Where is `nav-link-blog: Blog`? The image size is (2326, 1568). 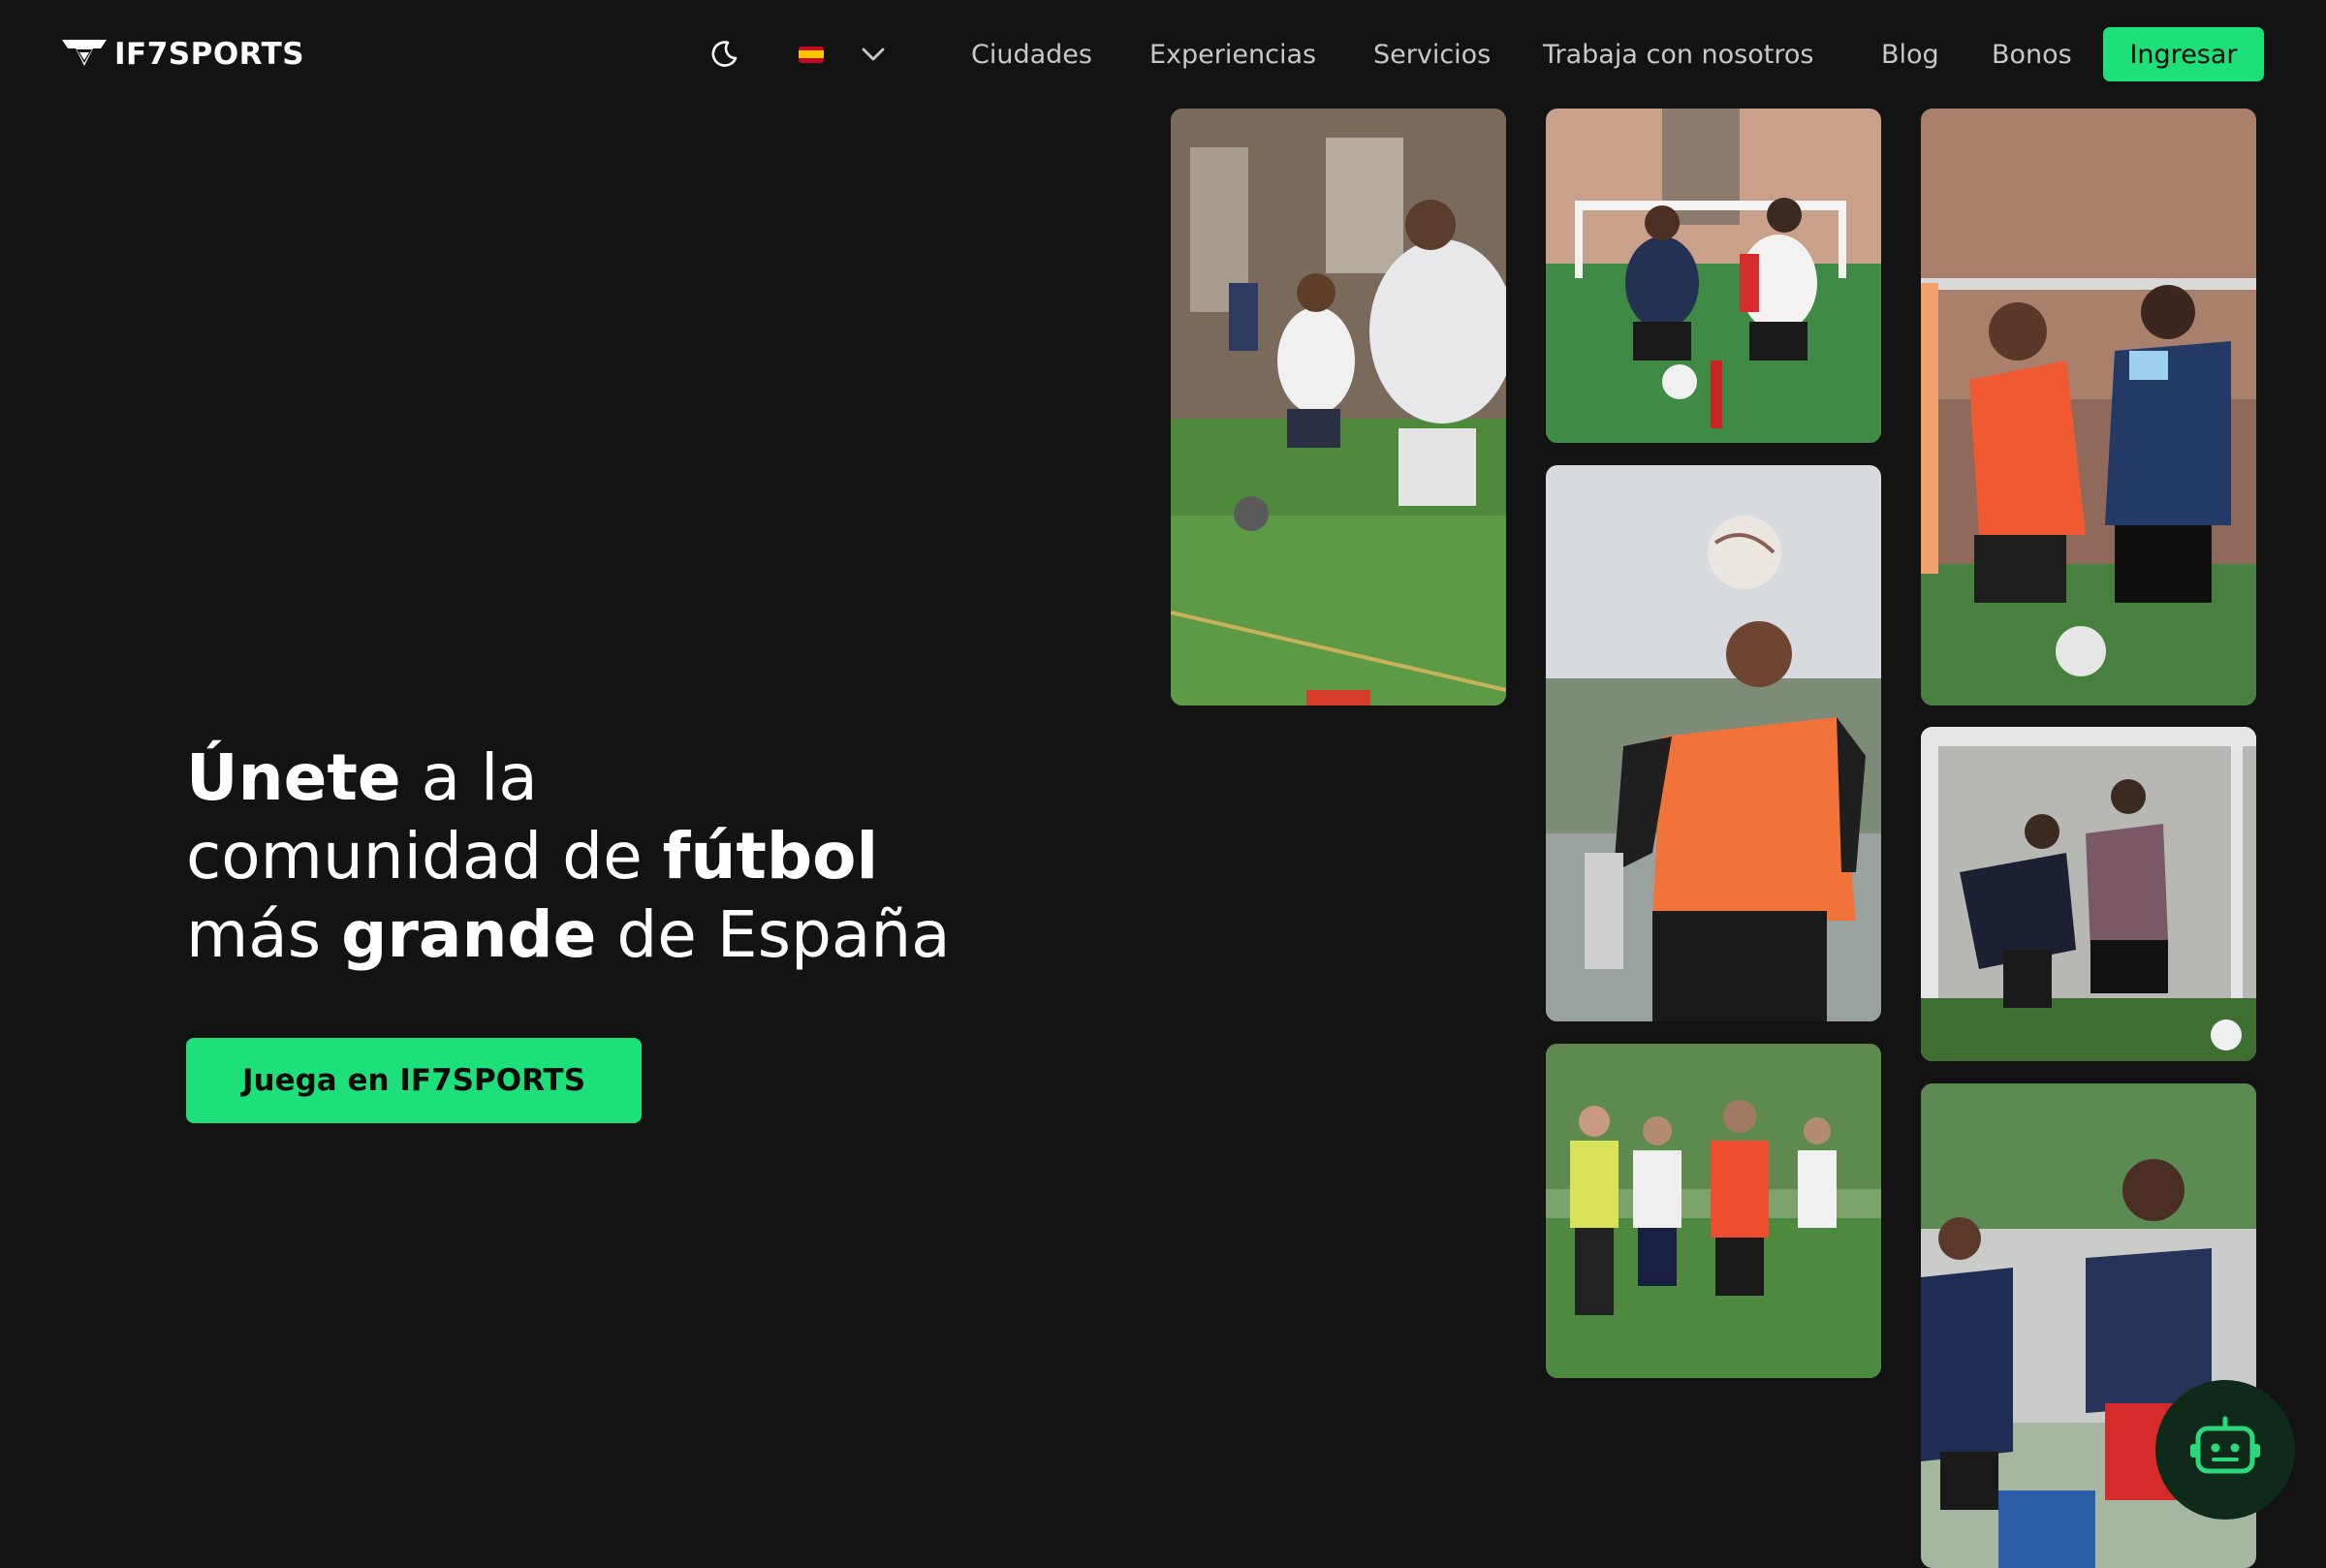
nav-link-blog: Blog is located at coordinates (1910, 54).